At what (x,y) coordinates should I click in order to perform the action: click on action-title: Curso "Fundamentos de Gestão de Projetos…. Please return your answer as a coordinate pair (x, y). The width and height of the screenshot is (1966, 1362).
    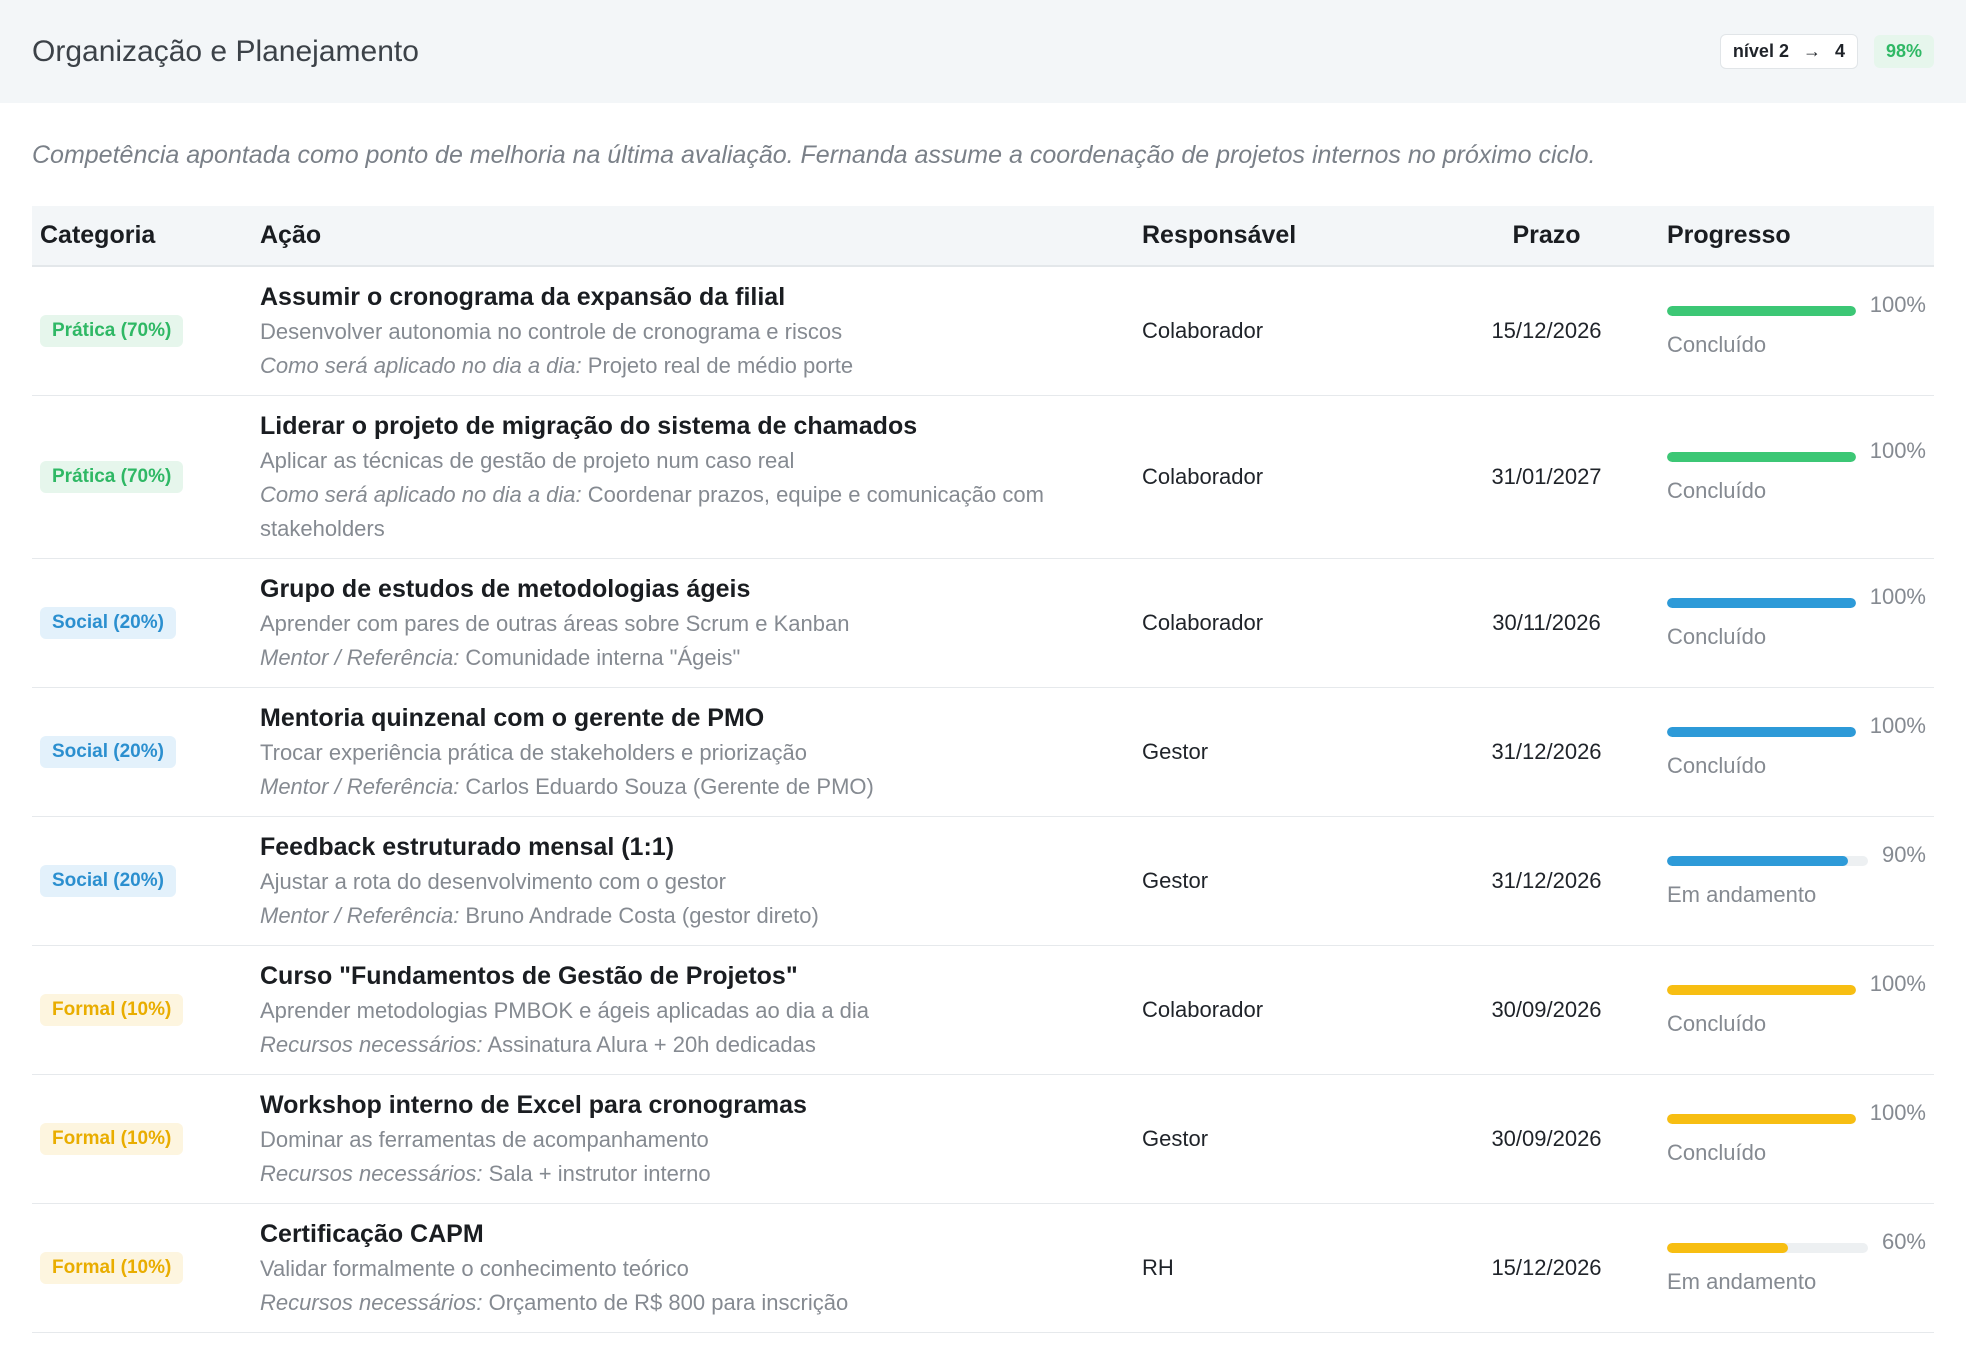
    Looking at the image, I should click on (529, 976).